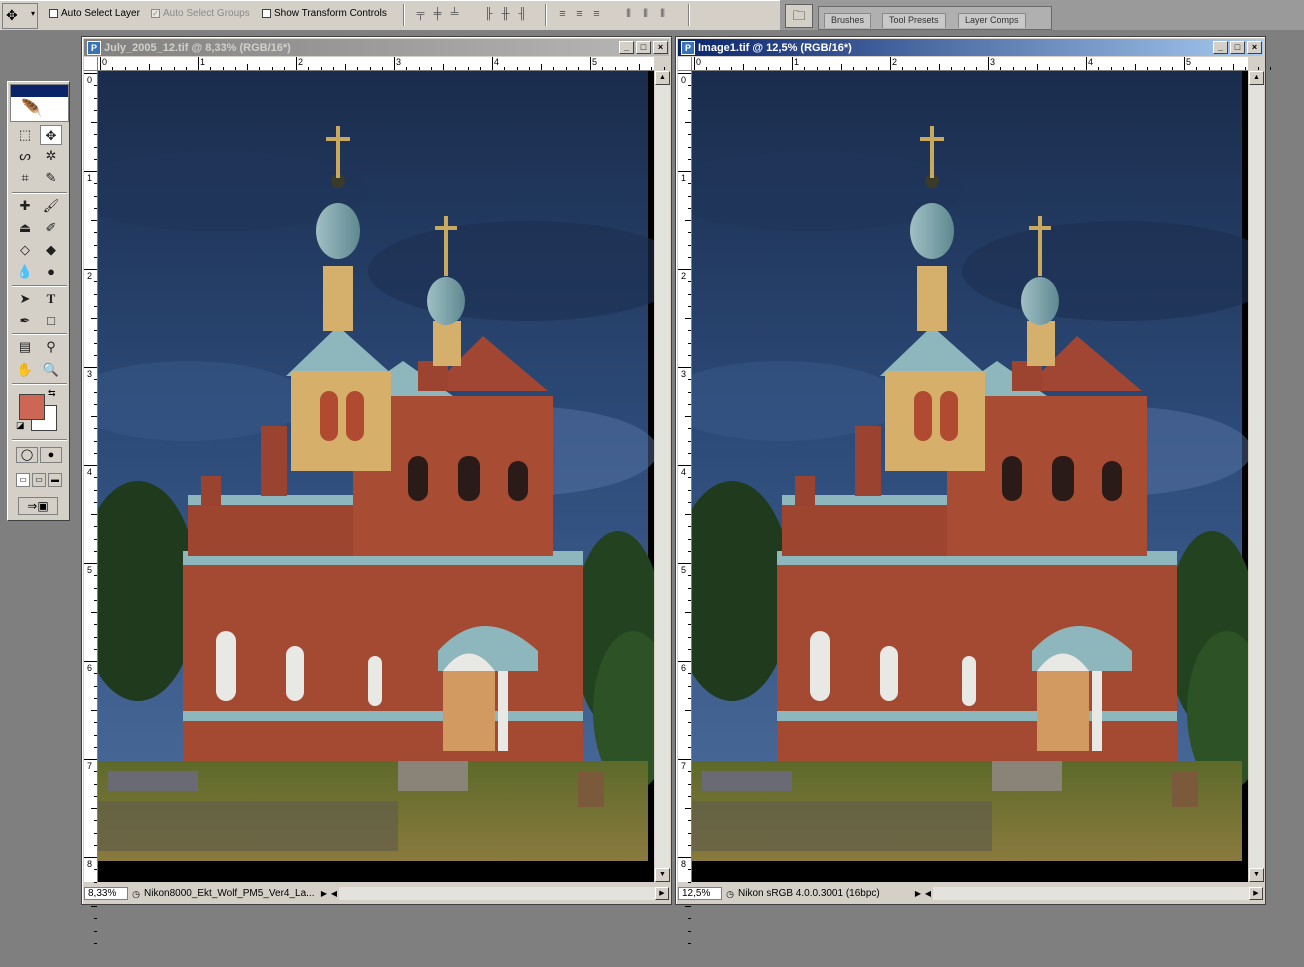 This screenshot has width=1304, height=967. I want to click on move-tool-icon: ✥, so click(51, 135).